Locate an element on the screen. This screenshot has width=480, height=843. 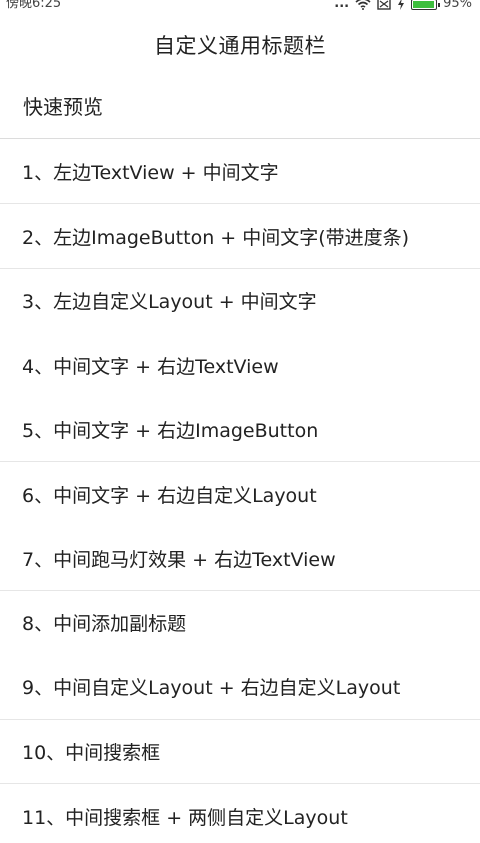
section-title: 快速预览 is located at coordinates (63, 107).